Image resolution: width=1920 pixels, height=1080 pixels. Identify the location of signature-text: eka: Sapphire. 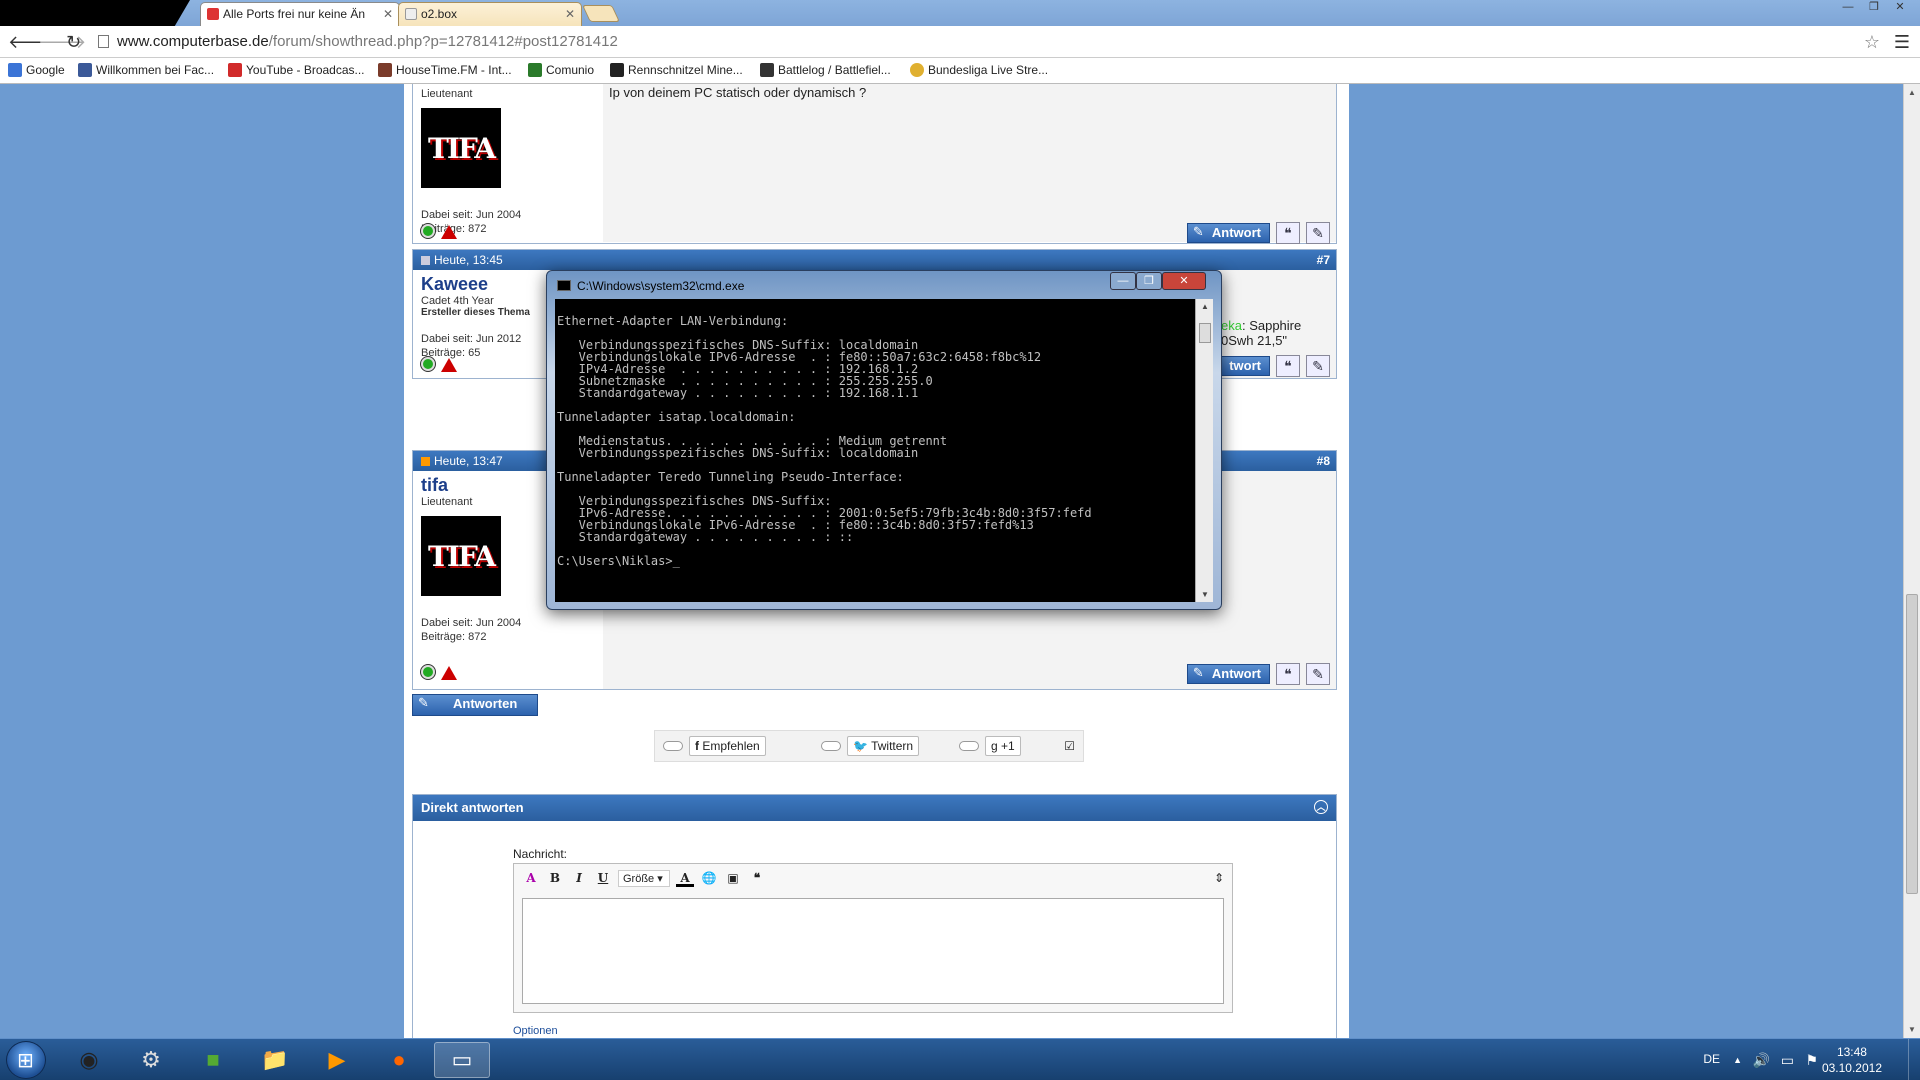
(1261, 325).